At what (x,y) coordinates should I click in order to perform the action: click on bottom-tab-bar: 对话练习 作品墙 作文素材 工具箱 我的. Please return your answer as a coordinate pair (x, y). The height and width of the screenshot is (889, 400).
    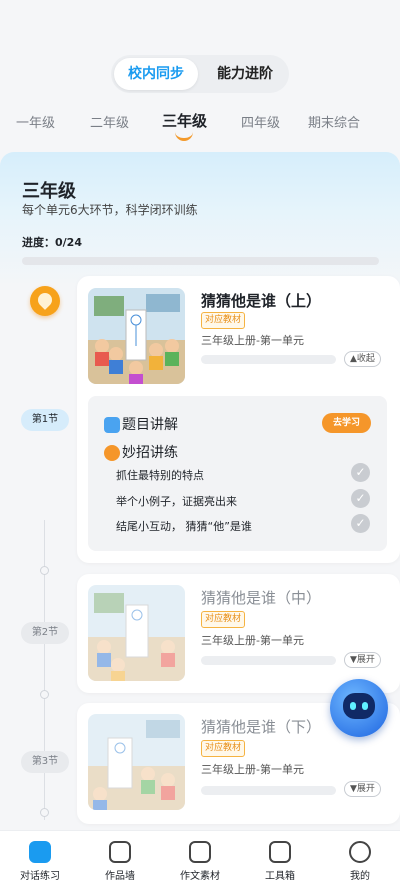
    Looking at the image, I should click on (200, 859).